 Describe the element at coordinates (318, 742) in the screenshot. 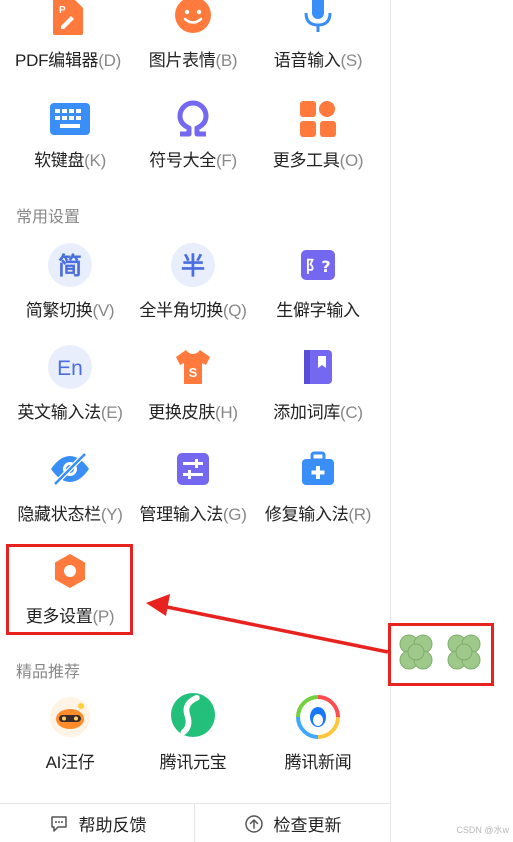

I see `tencent-news-item: 腾讯新闻` at that location.